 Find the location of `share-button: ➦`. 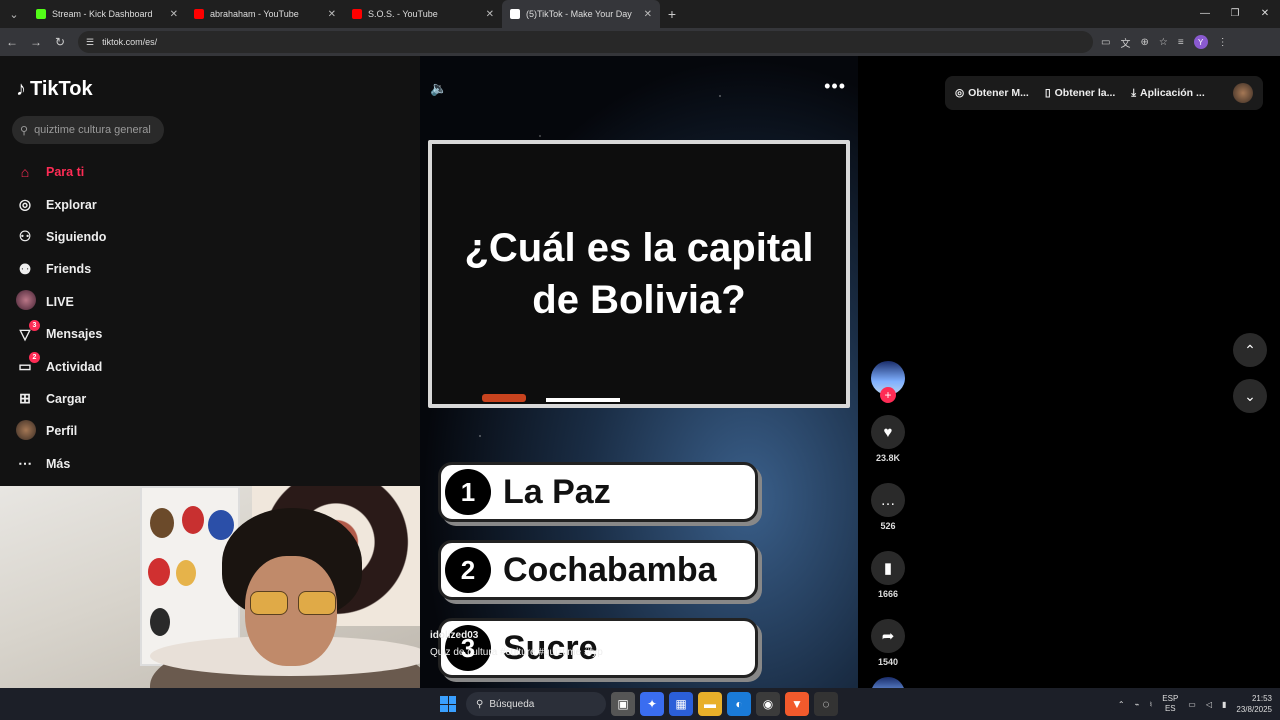

share-button: ➦ is located at coordinates (888, 636).